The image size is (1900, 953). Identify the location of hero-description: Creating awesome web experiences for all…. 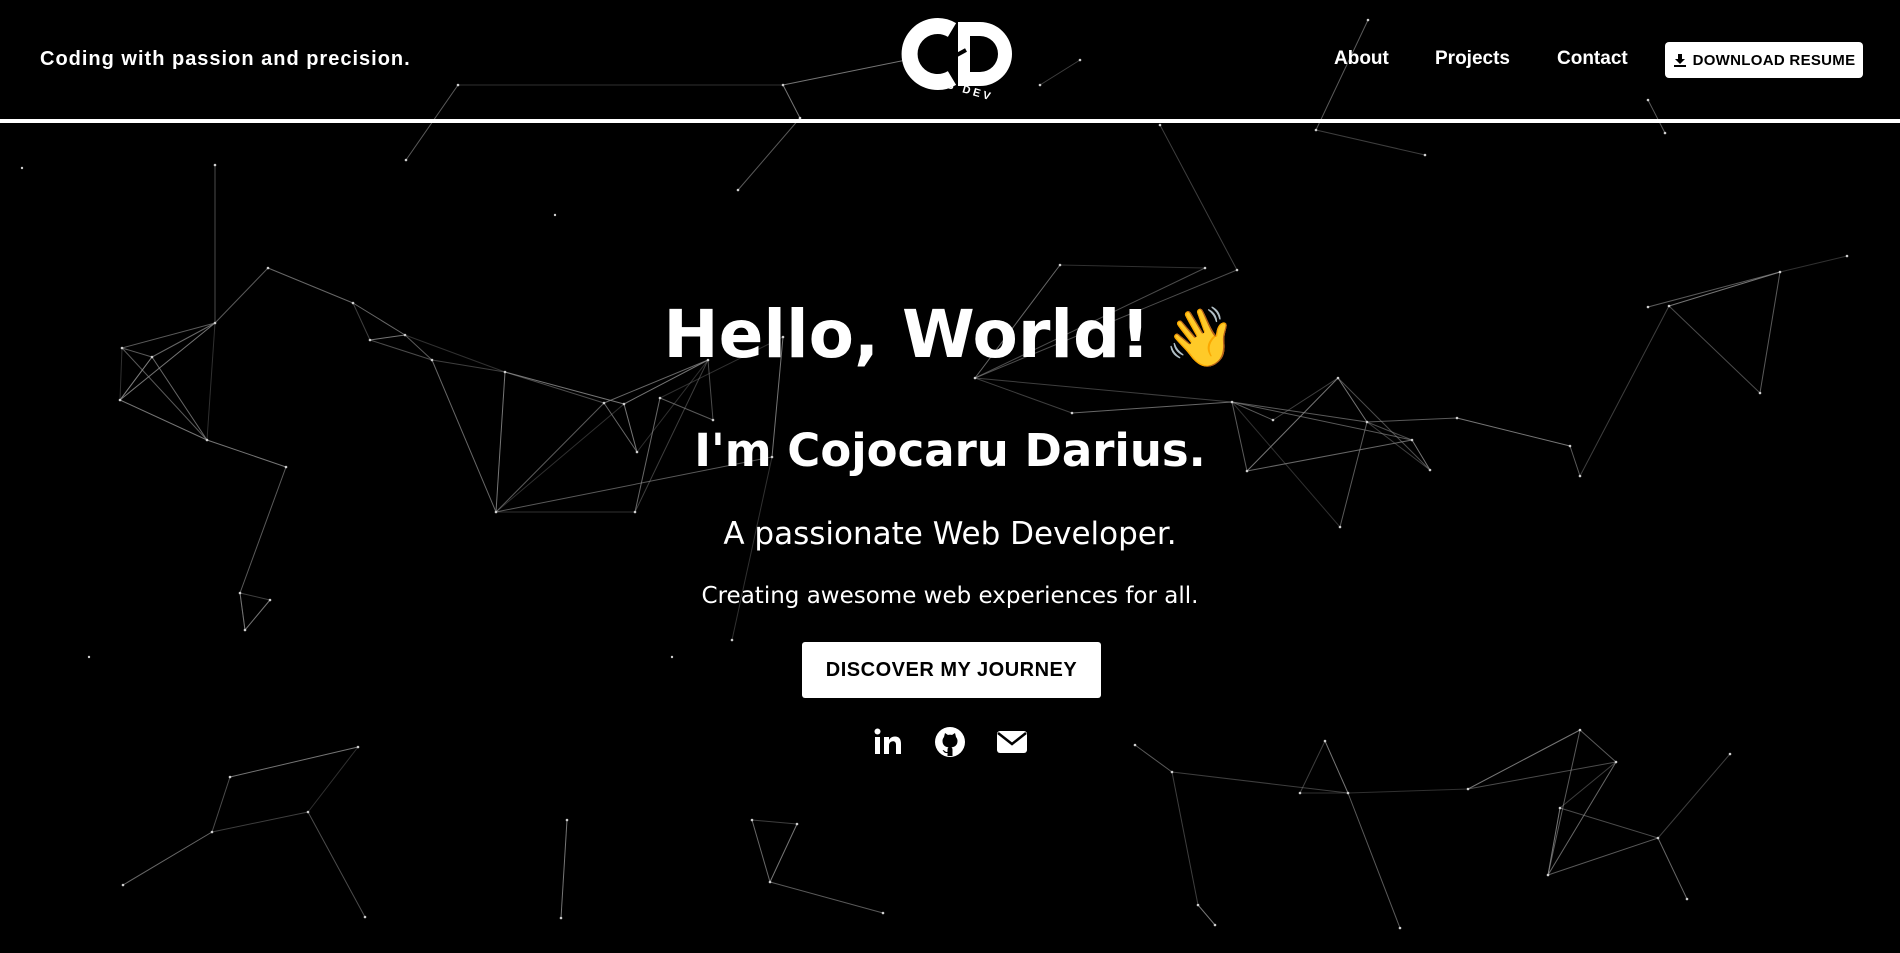
(950, 596).